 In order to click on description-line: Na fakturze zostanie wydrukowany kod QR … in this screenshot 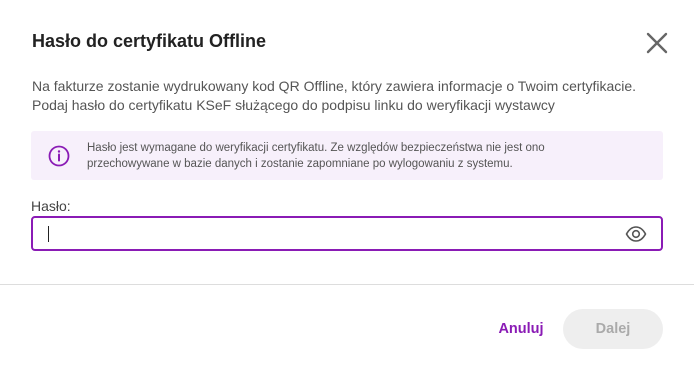, I will do `click(334, 86)`.